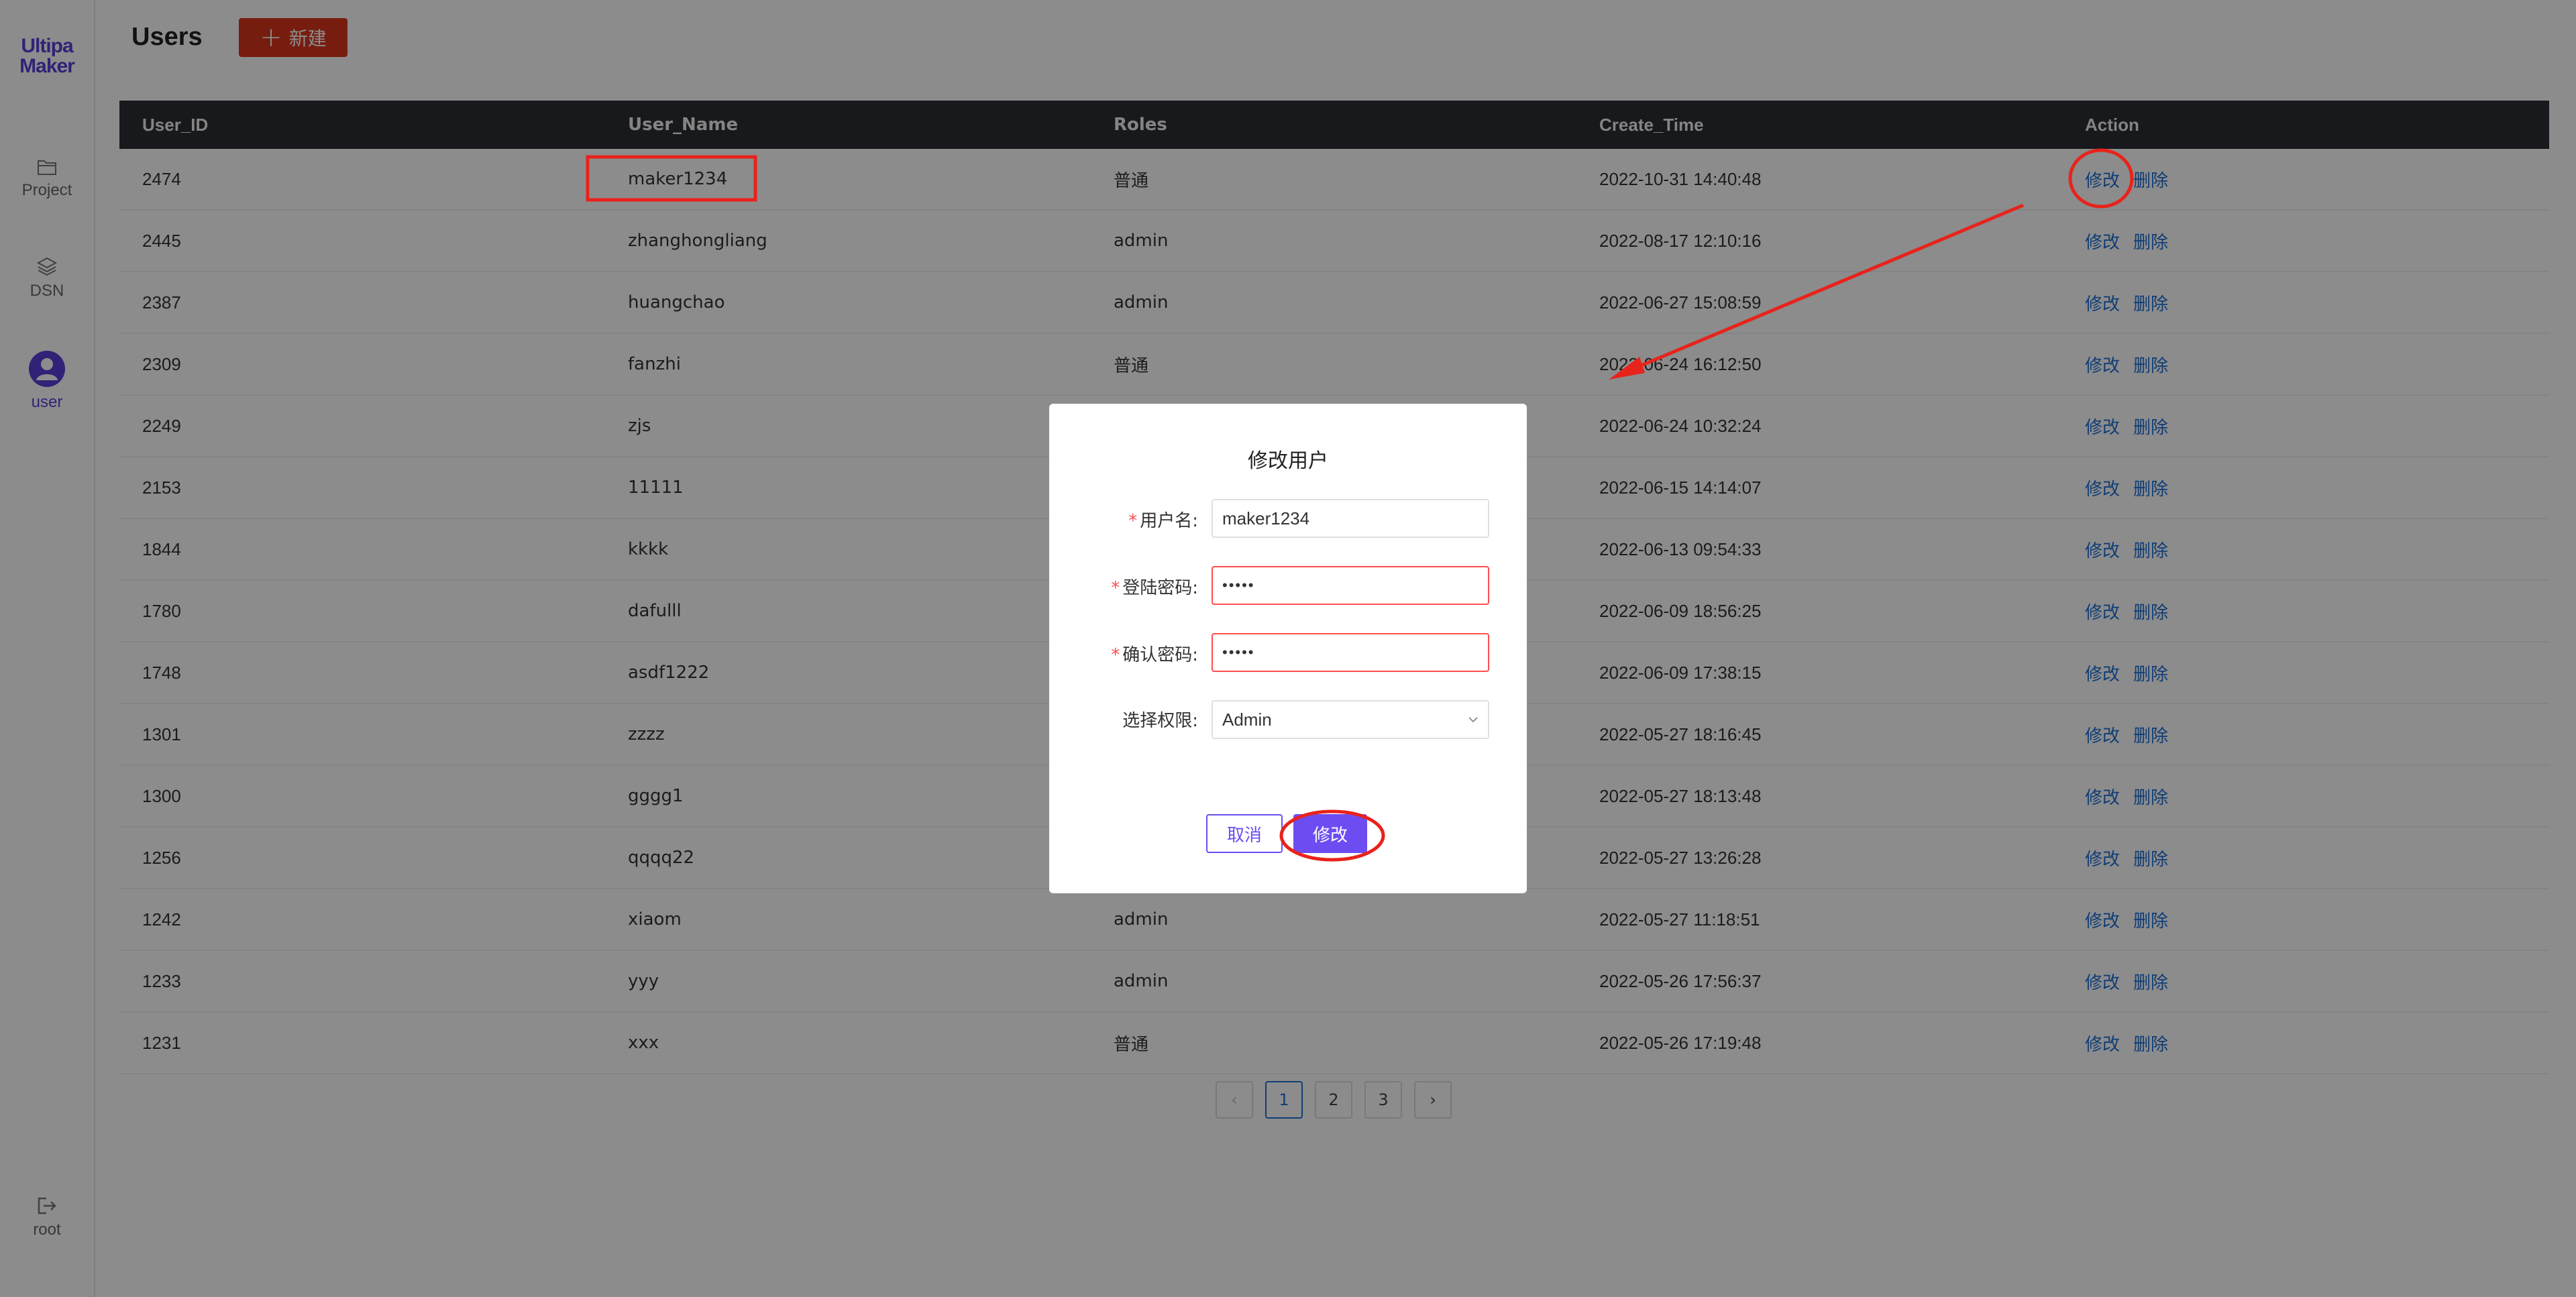  I want to click on role-select-label: 选择权限:, so click(1160, 719).